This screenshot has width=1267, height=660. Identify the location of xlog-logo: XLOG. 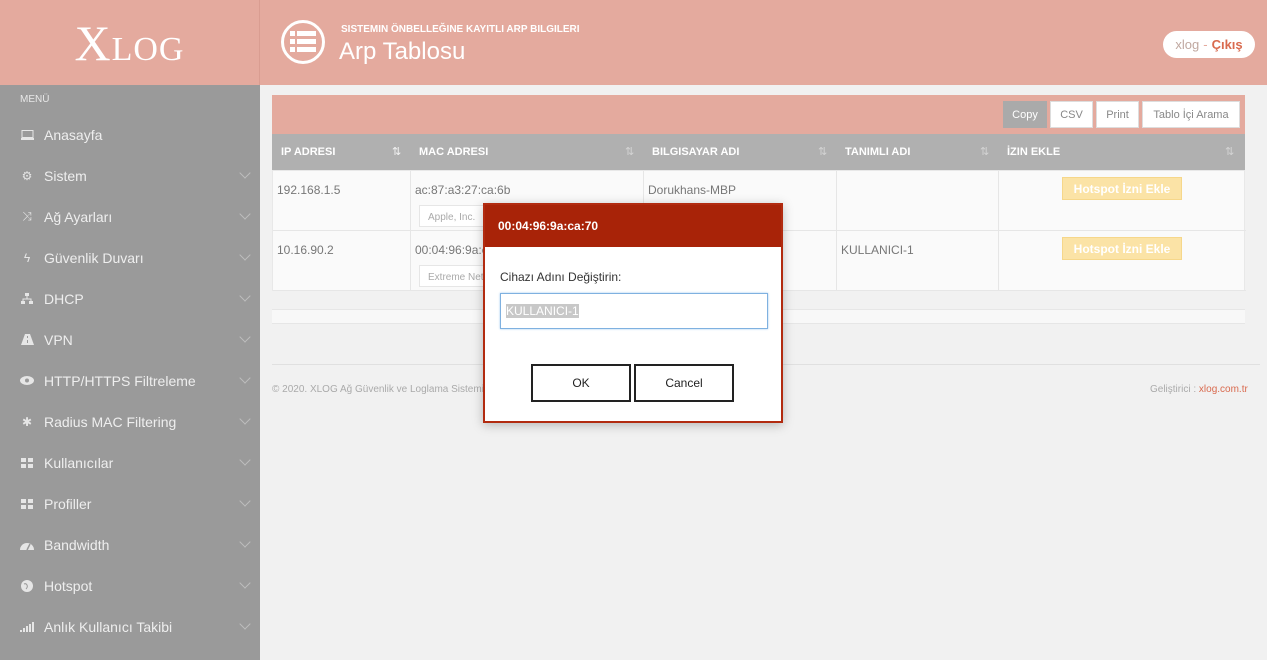
(129, 42).